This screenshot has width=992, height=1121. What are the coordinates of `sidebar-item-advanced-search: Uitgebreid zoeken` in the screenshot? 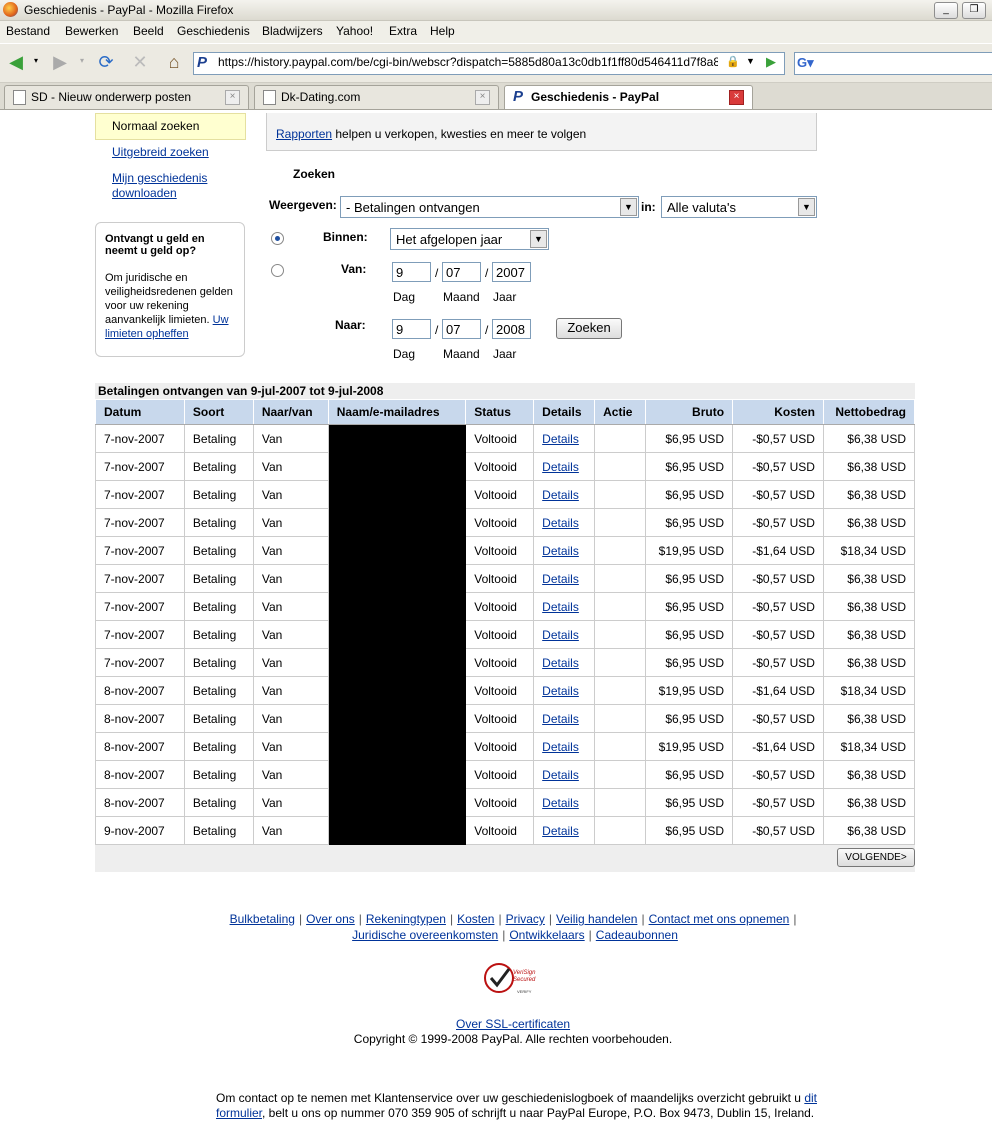 It's located at (160, 152).